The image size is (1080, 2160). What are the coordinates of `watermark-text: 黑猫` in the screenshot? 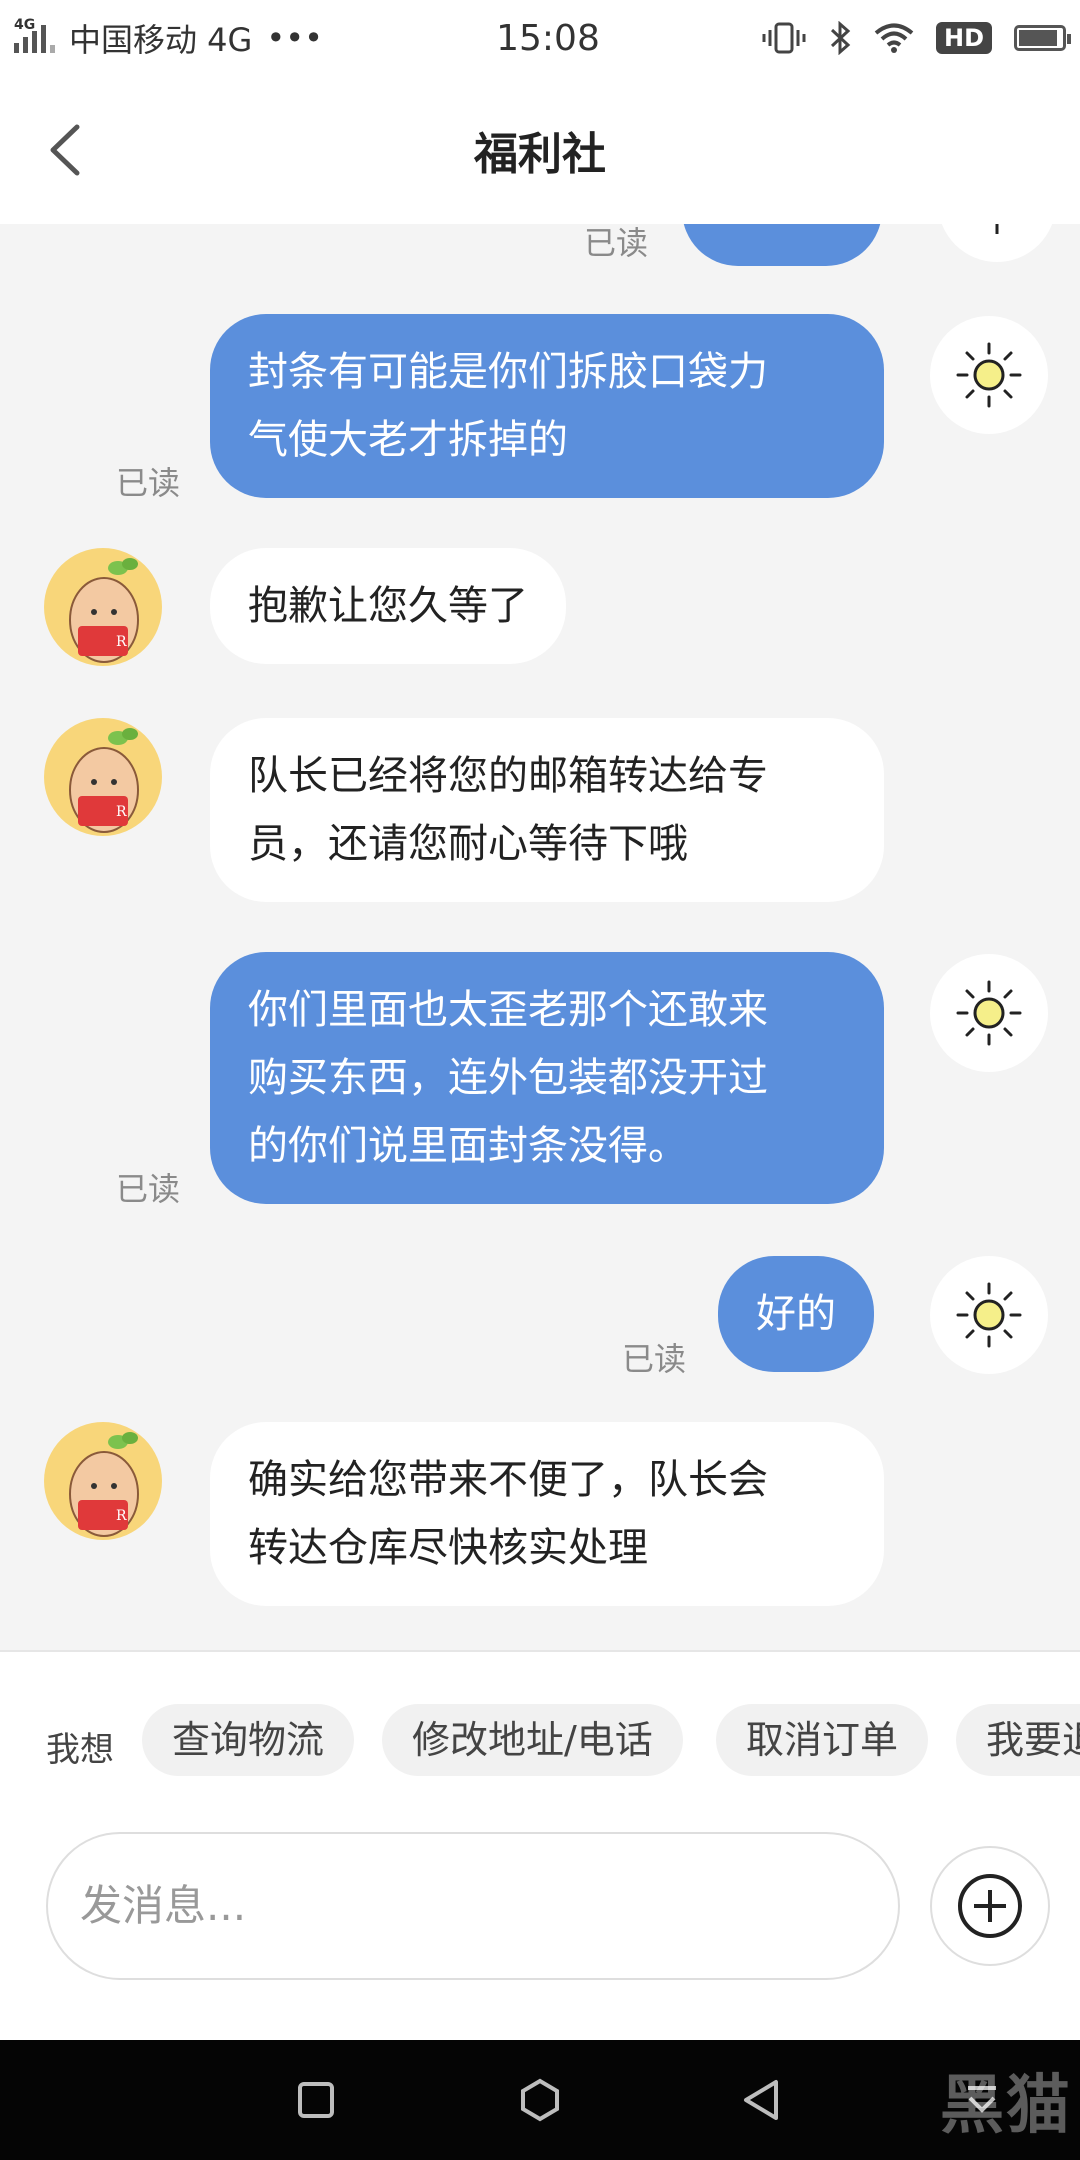 It's located at (1006, 2106).